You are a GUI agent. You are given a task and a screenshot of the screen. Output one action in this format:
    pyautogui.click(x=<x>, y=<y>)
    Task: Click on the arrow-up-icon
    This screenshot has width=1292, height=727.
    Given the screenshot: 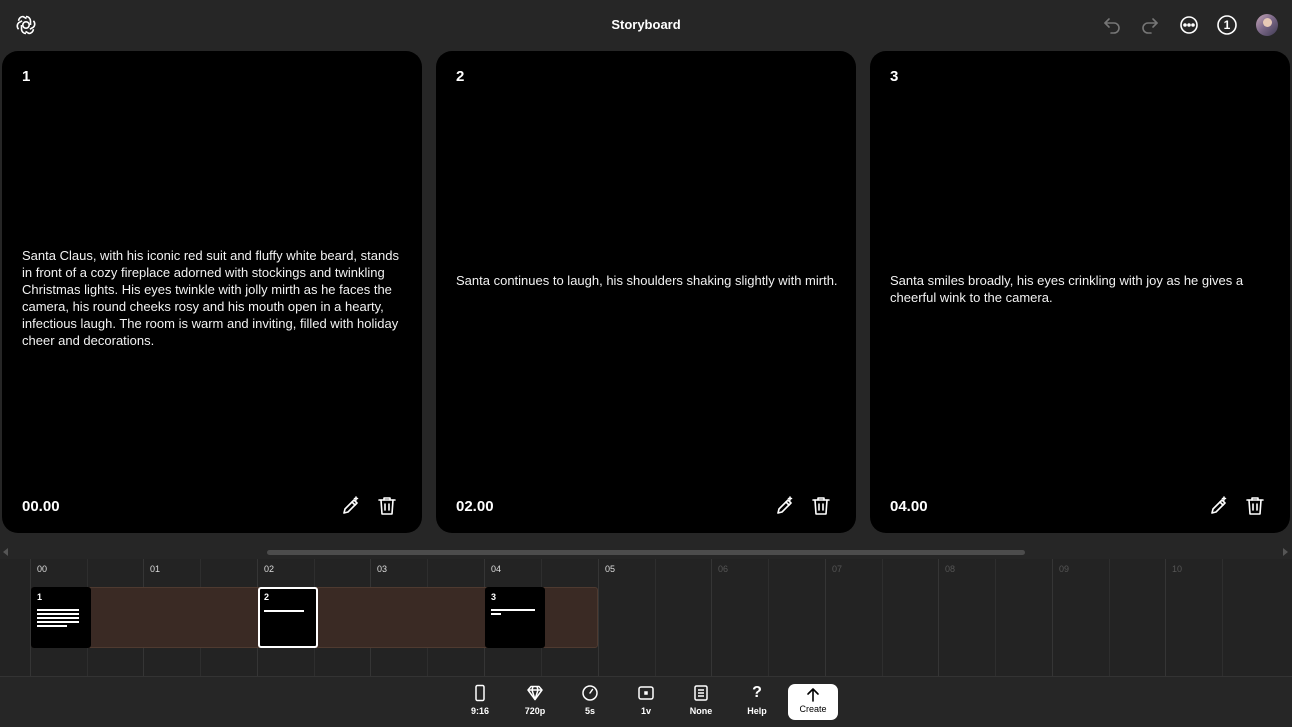 What is the action you would take?
    pyautogui.click(x=813, y=695)
    